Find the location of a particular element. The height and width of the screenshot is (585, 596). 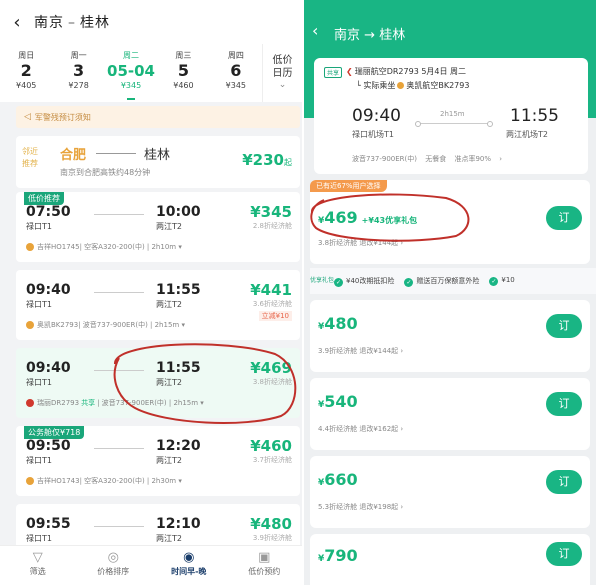

fare-description: 5.3折经济舱 退改¥198起 › is located at coordinates (360, 507).